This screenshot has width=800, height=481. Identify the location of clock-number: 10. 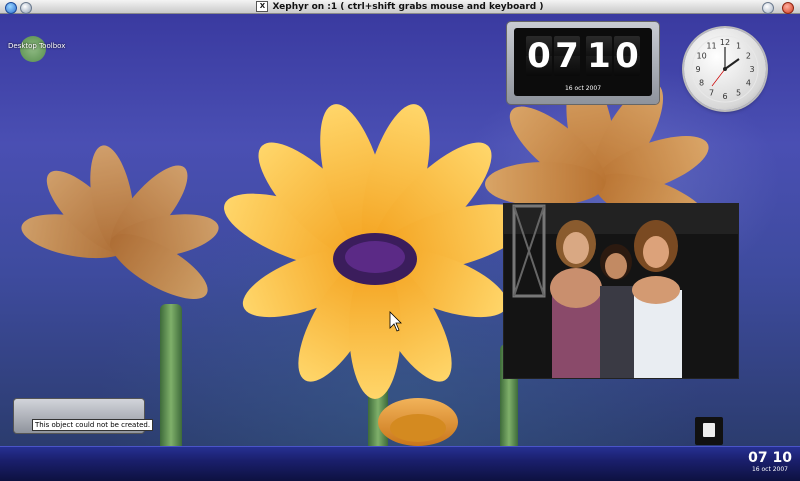
(702, 56).